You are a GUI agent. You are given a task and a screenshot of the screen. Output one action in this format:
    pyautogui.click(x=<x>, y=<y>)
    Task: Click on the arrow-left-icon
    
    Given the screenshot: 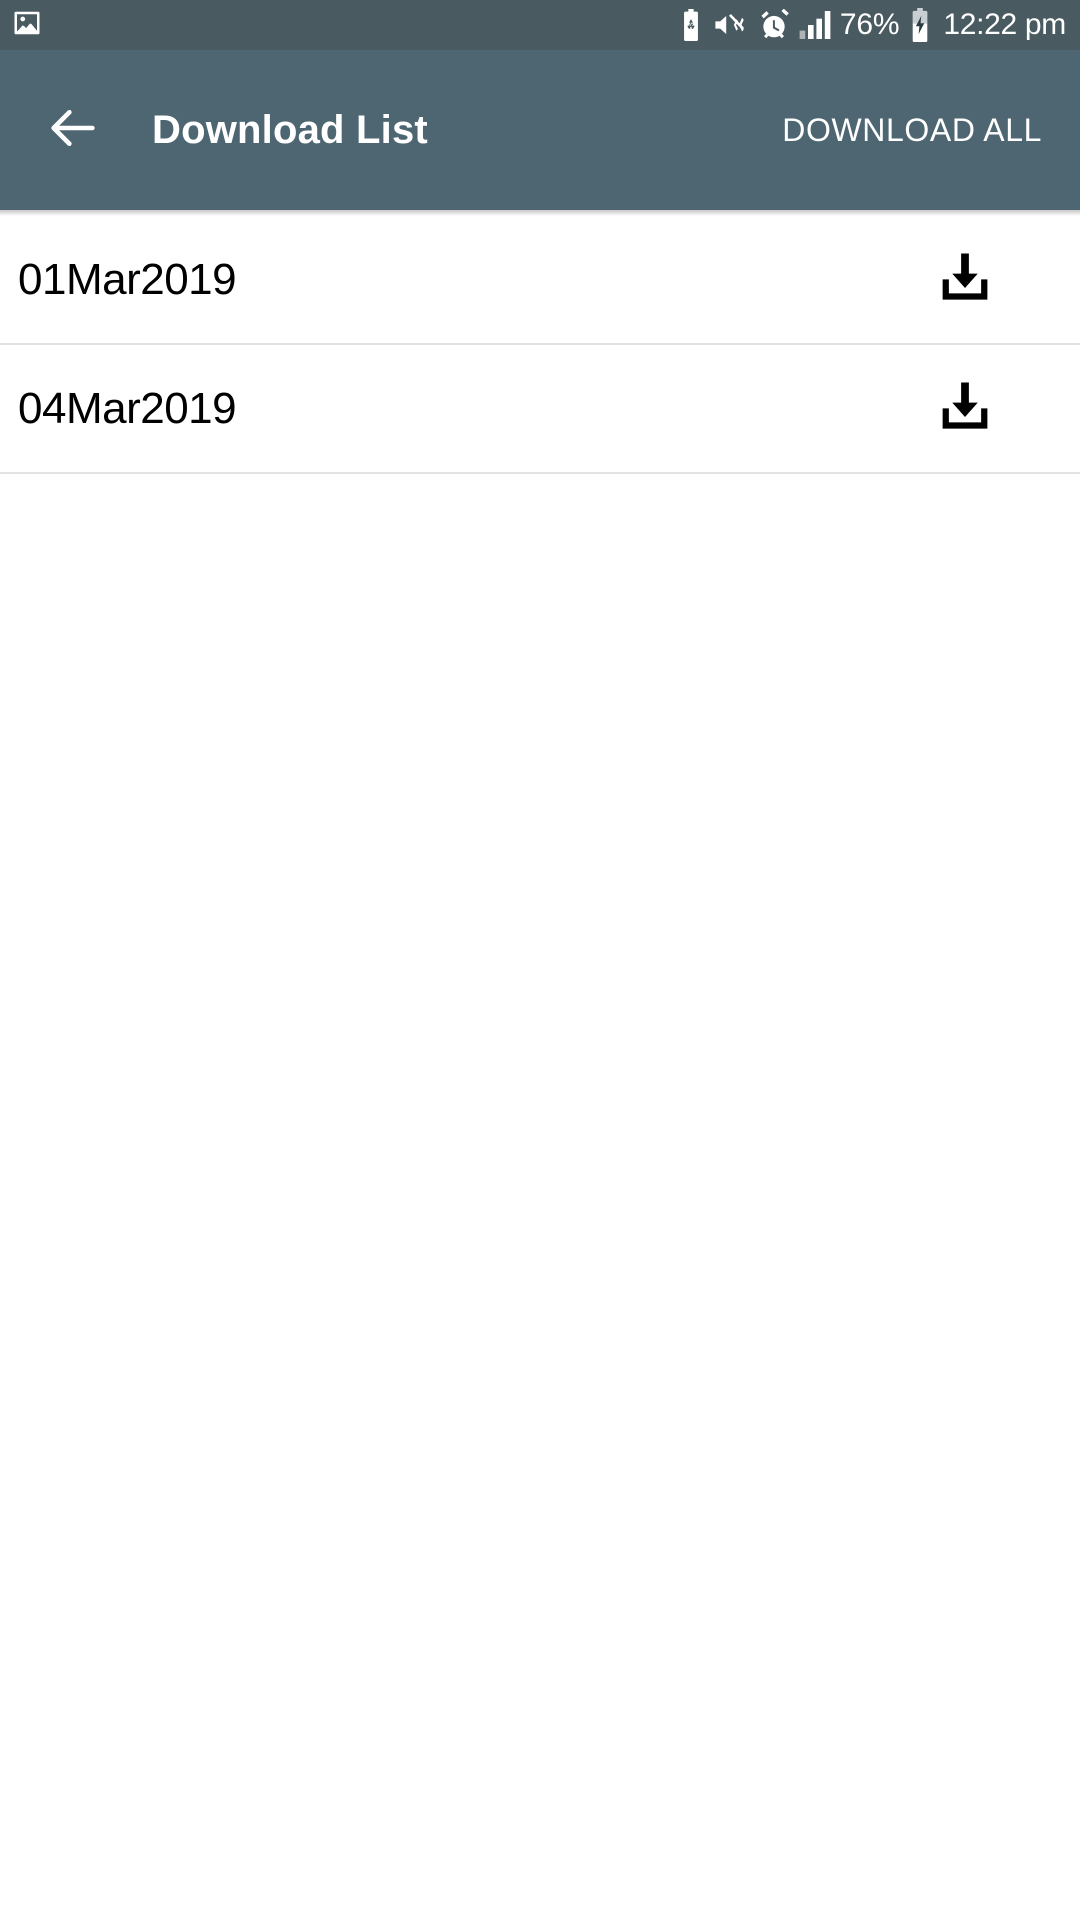 What is the action you would take?
    pyautogui.click(x=73, y=130)
    